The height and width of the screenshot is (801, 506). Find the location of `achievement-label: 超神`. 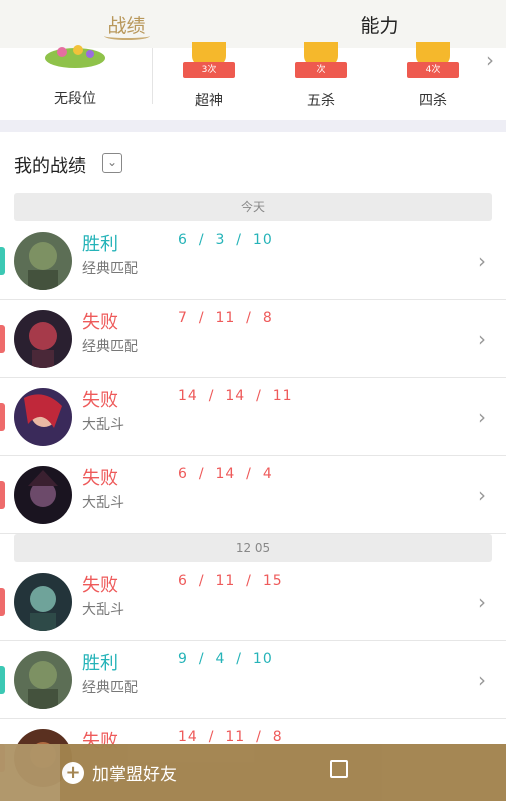

achievement-label: 超神 is located at coordinates (209, 101).